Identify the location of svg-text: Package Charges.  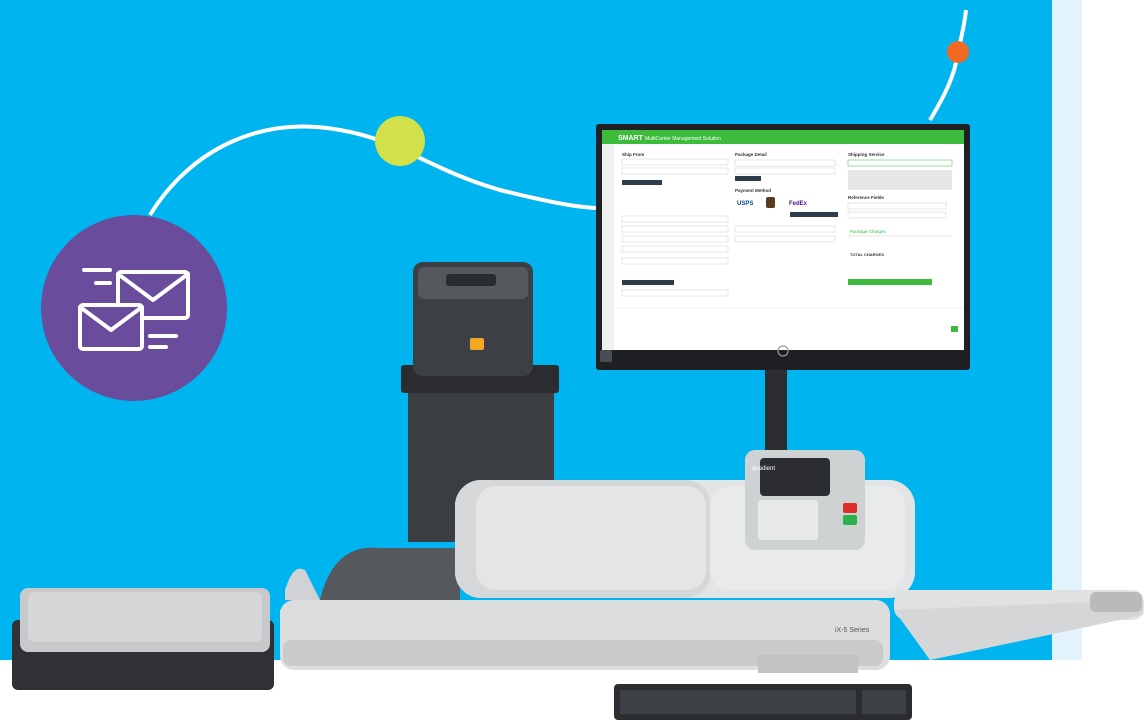
(868, 231).